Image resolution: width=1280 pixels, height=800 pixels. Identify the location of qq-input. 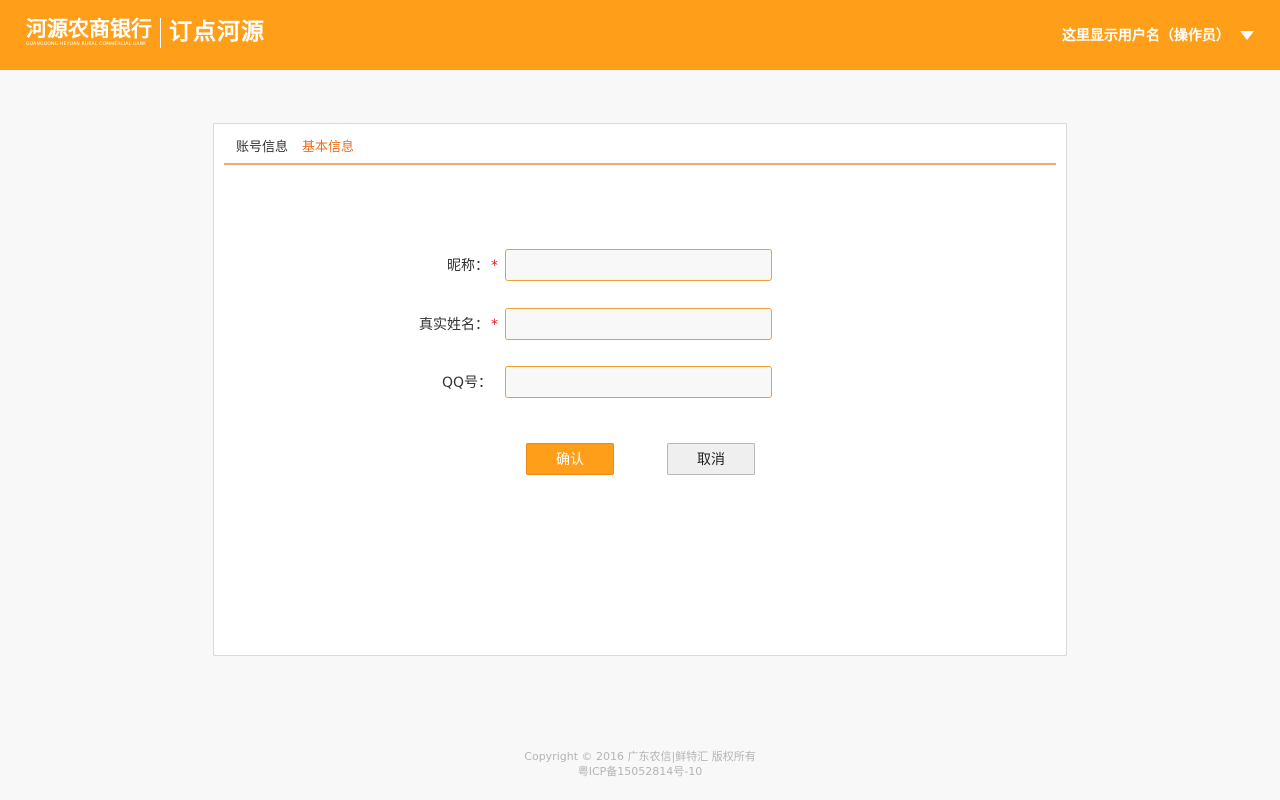
(638, 382).